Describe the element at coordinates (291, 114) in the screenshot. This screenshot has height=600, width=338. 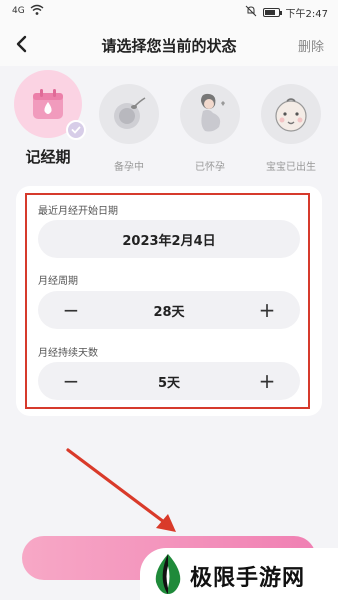
I see `baby-face-icon` at that location.